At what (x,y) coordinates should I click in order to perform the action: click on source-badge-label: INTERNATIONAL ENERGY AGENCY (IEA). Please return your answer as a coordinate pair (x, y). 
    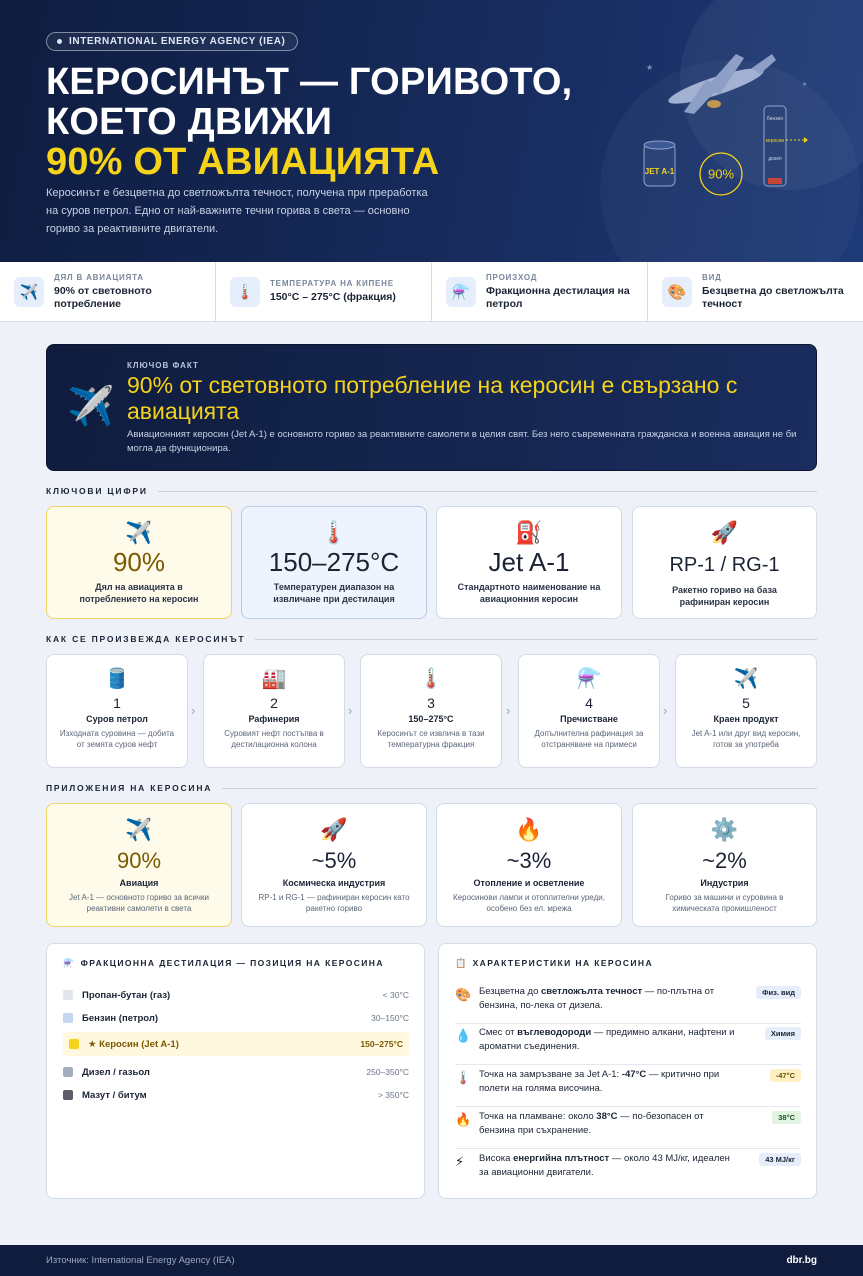
    Looking at the image, I should click on (177, 41).